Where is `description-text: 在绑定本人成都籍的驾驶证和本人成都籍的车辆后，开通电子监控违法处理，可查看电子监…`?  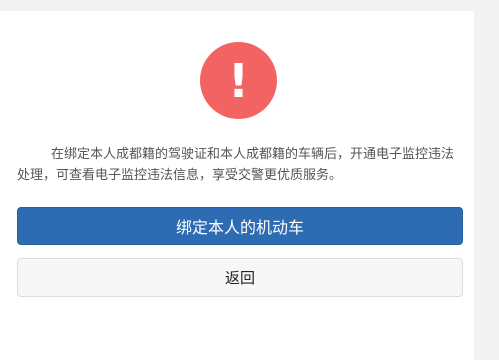
description-text: 在绑定本人成都籍的驾驶证和本人成都籍的车辆后，开通电子监控违法处理，可查看电子监… is located at coordinates (236, 165).